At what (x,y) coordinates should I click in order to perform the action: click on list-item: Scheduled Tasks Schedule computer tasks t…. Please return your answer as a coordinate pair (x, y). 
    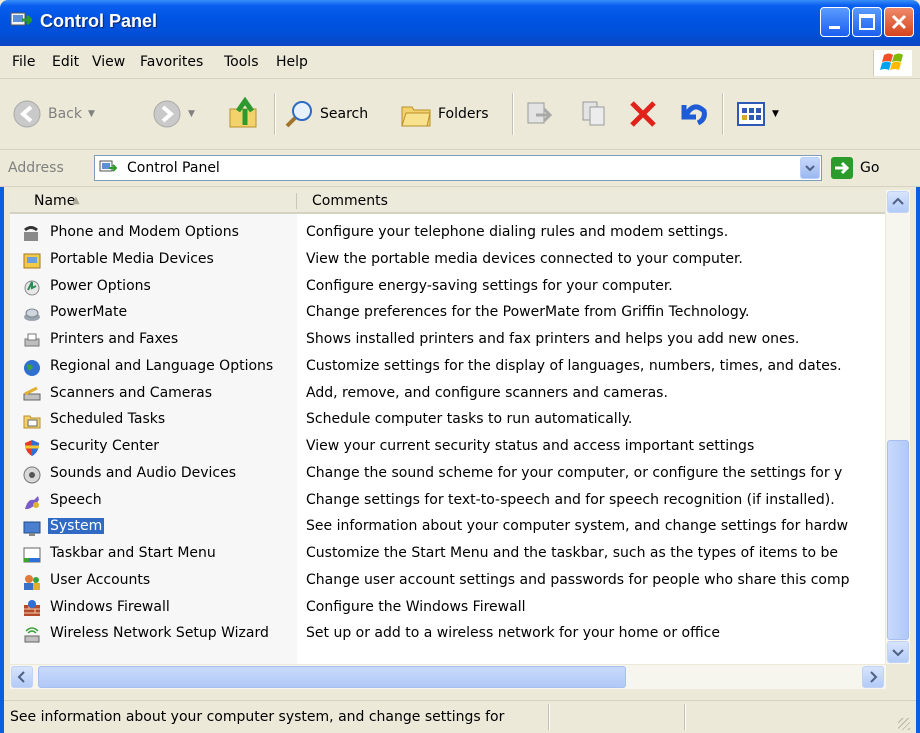
    Looking at the image, I should click on (447, 420).